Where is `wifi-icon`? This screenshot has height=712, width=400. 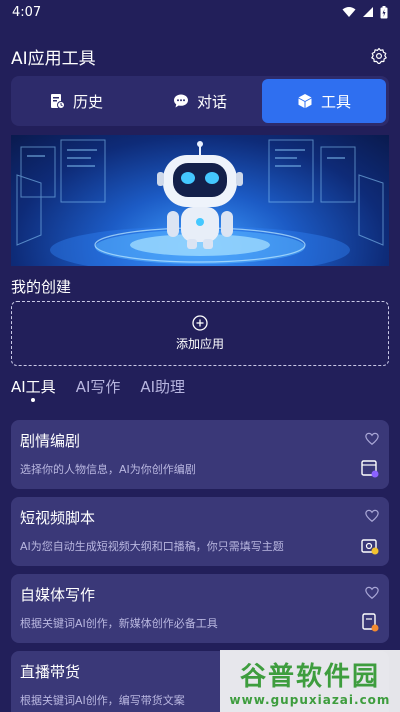
wifi-icon is located at coordinates (349, 12).